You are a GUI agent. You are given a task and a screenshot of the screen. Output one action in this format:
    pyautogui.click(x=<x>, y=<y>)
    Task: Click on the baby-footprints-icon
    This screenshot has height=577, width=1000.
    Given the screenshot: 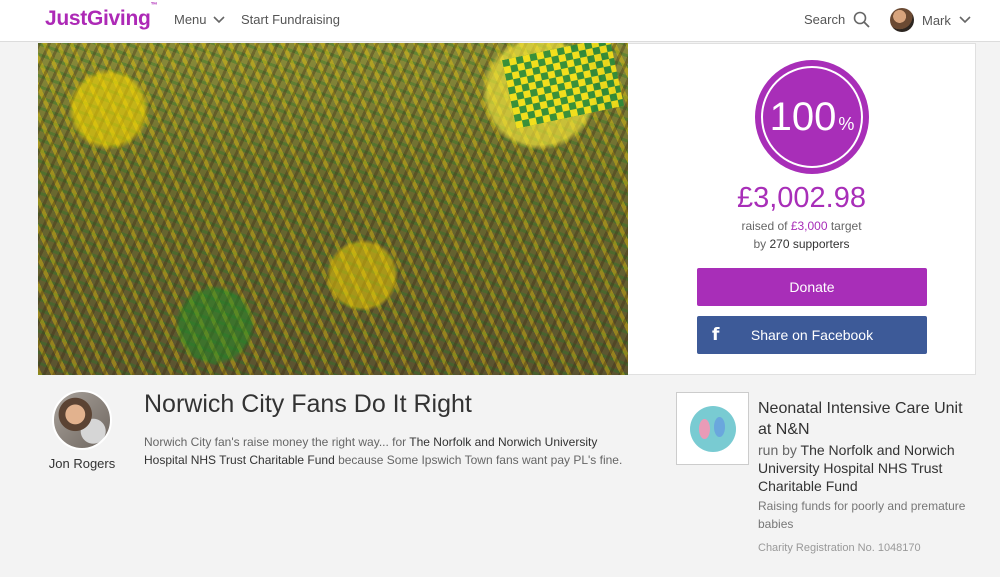 What is the action you would take?
    pyautogui.click(x=712, y=428)
    